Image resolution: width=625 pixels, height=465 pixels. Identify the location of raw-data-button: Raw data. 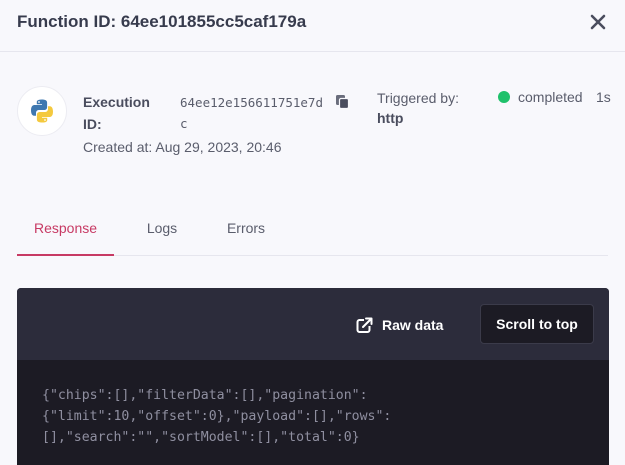
(399, 325).